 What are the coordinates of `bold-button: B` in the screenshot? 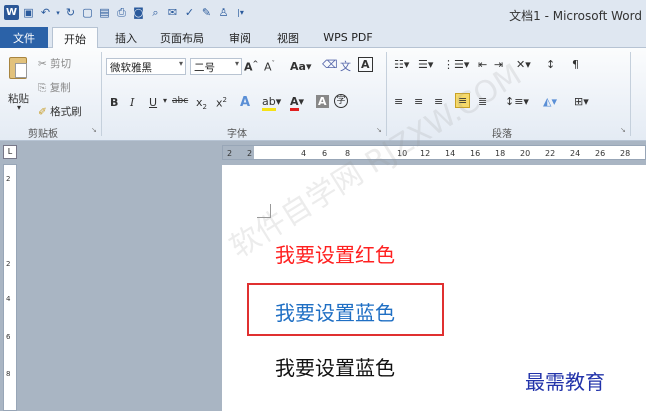 It's located at (114, 102).